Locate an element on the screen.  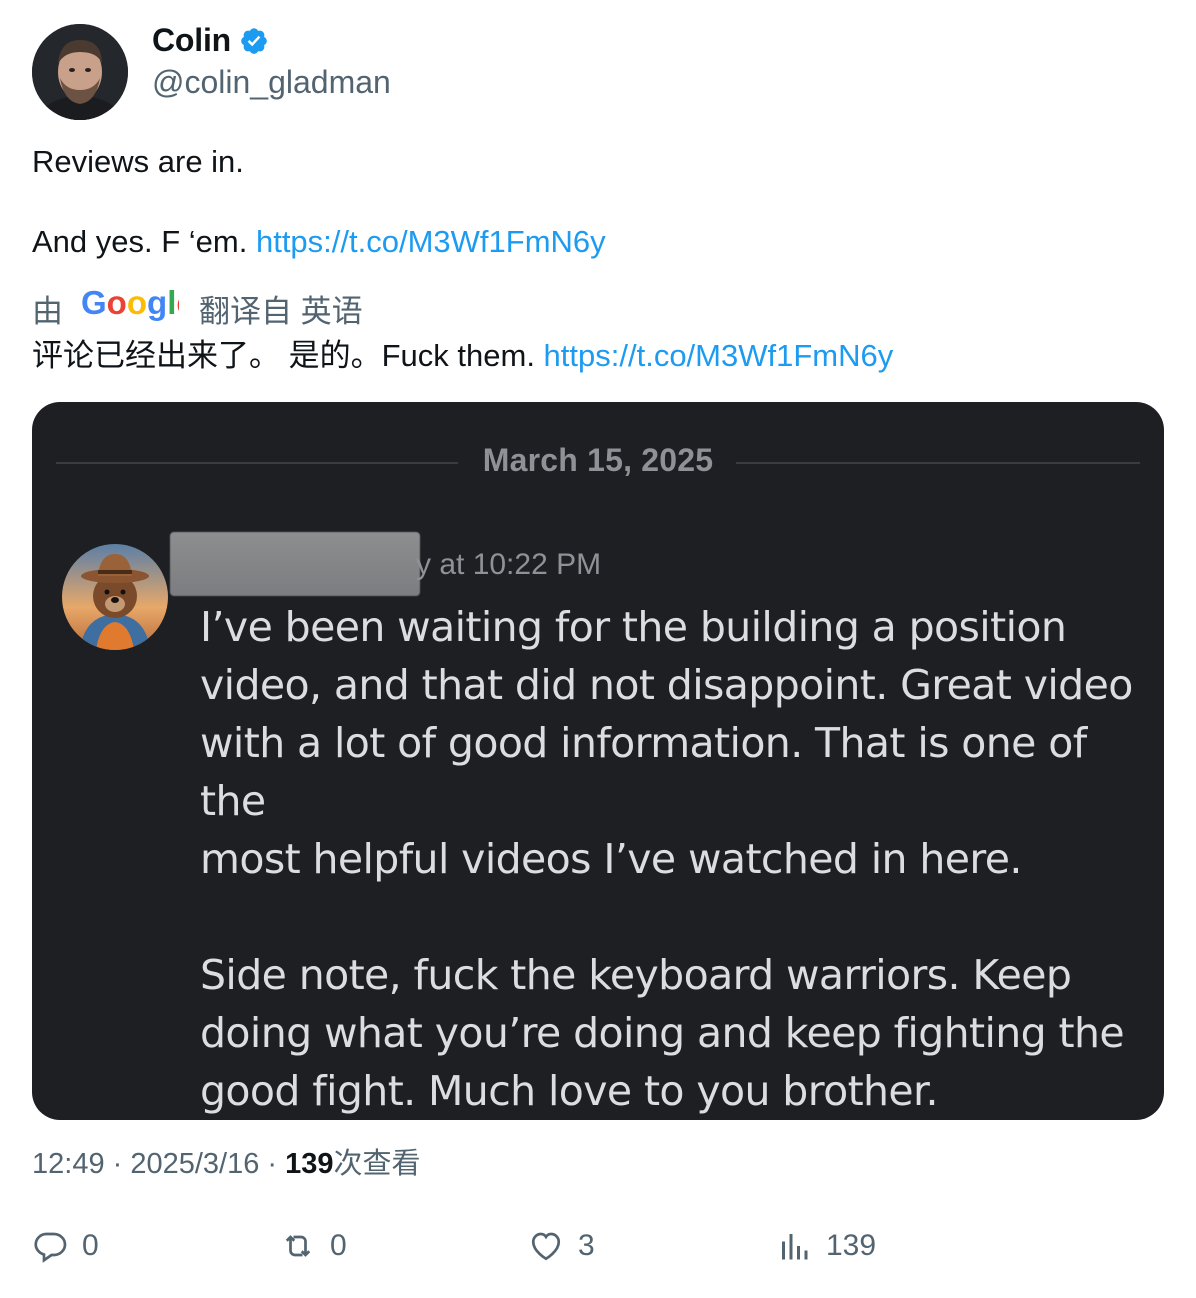
views-count: 139 is located at coordinates (309, 1164).